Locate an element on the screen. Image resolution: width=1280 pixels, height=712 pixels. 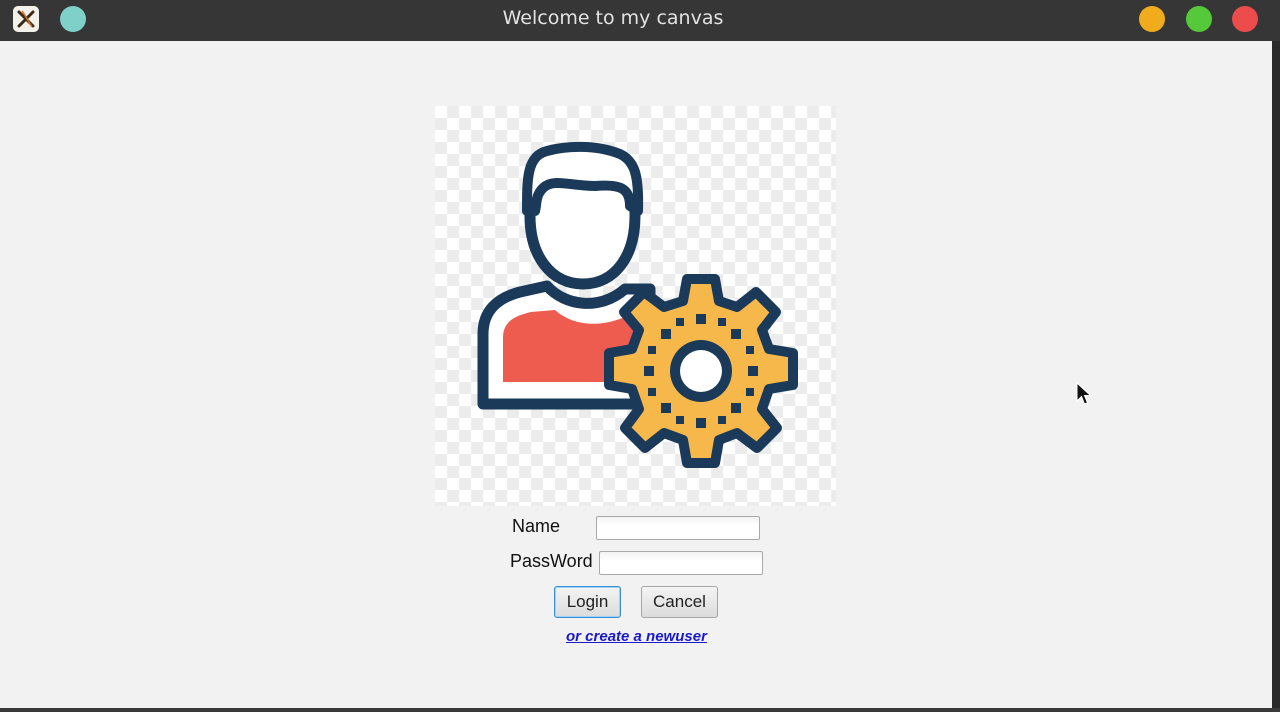
window-edge-bottom is located at coordinates (640, 710).